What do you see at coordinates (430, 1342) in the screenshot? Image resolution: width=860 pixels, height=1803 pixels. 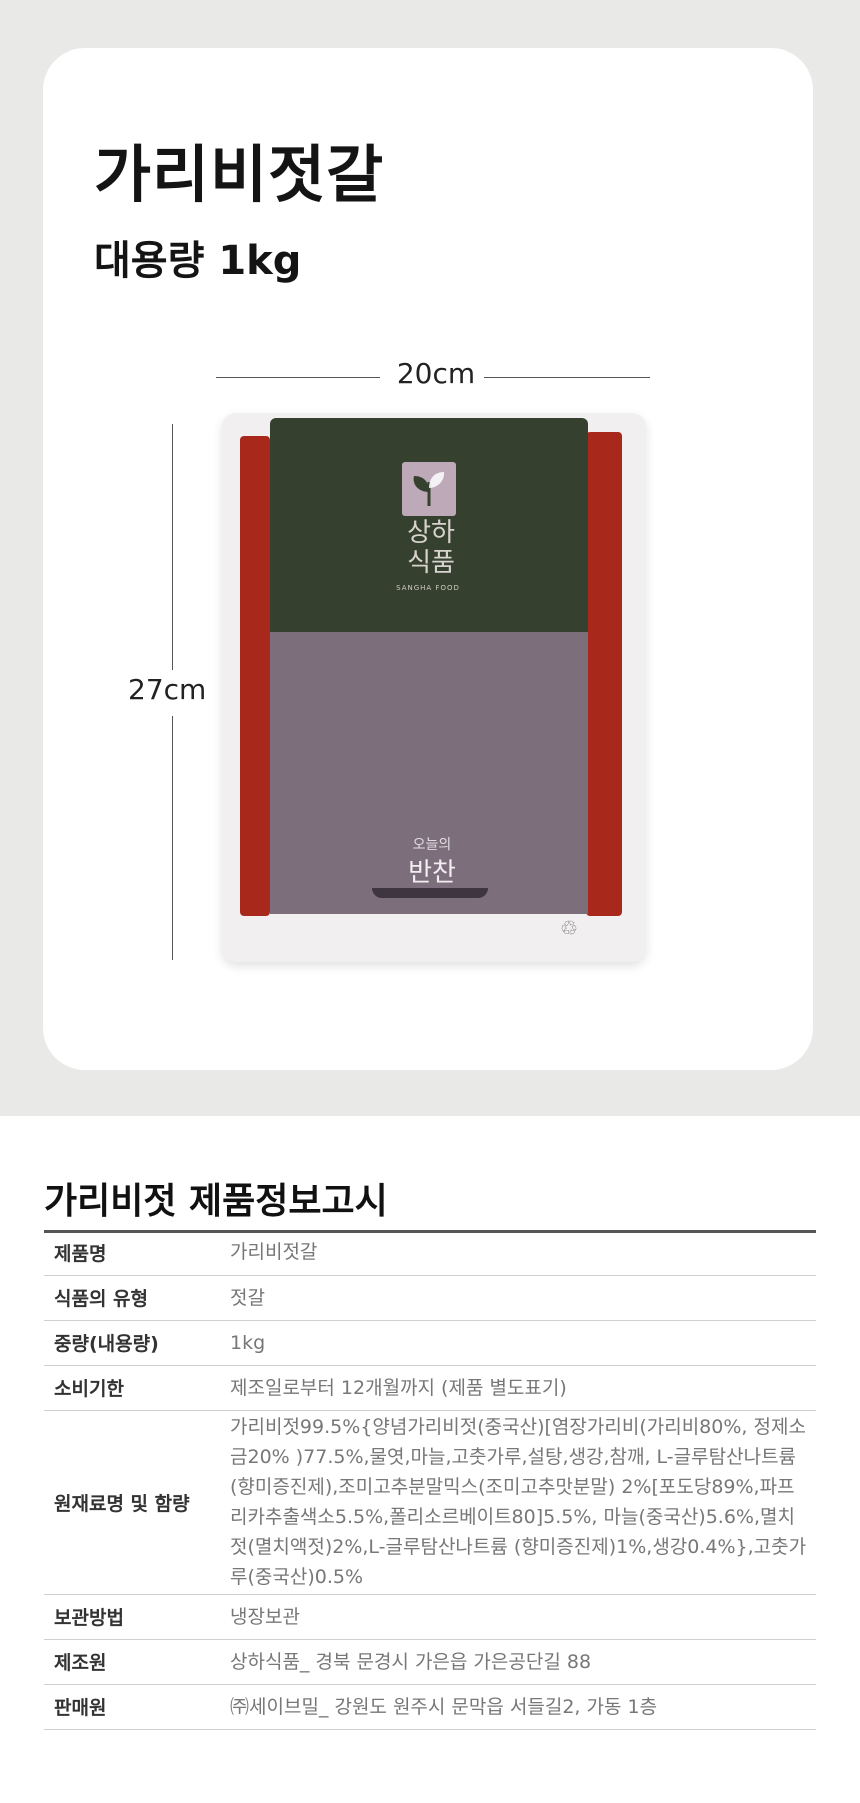 I see `info-row: 중량(내용량) 1kg` at bounding box center [430, 1342].